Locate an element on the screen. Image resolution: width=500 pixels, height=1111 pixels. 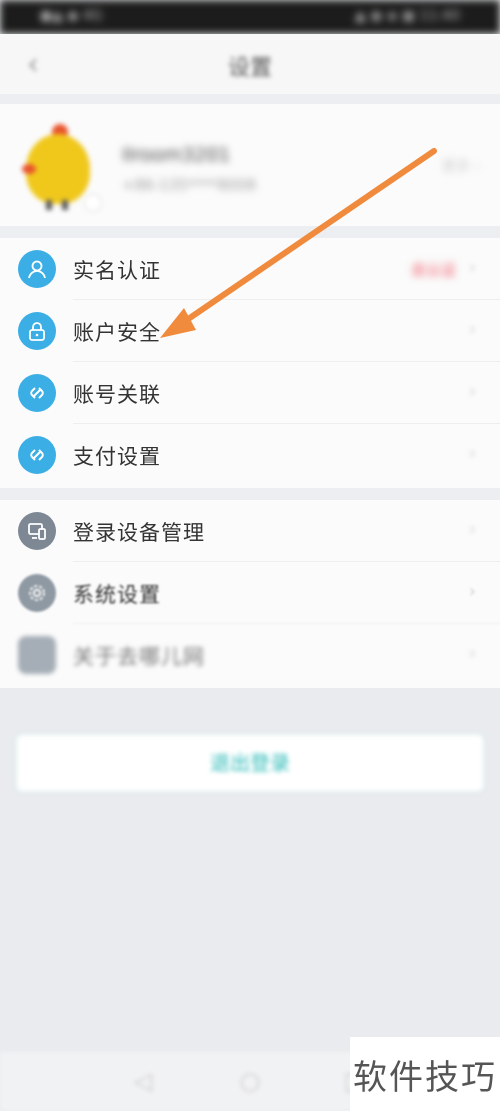
status-bar: ●▲ ◆ 4G ▲ ◉ ◈ ▣ 11:40 is located at coordinates (250, 17).